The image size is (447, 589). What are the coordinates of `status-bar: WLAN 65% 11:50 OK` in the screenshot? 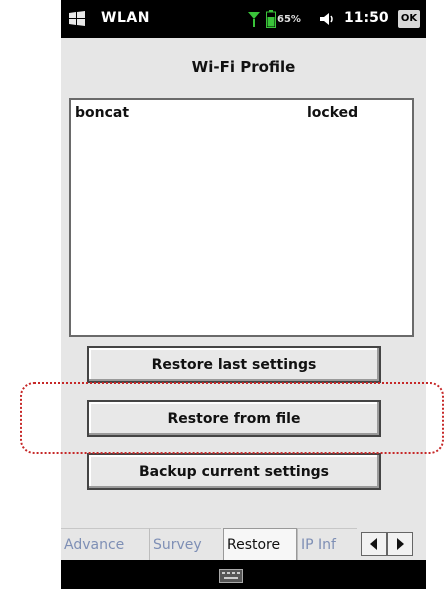 It's located at (243, 19).